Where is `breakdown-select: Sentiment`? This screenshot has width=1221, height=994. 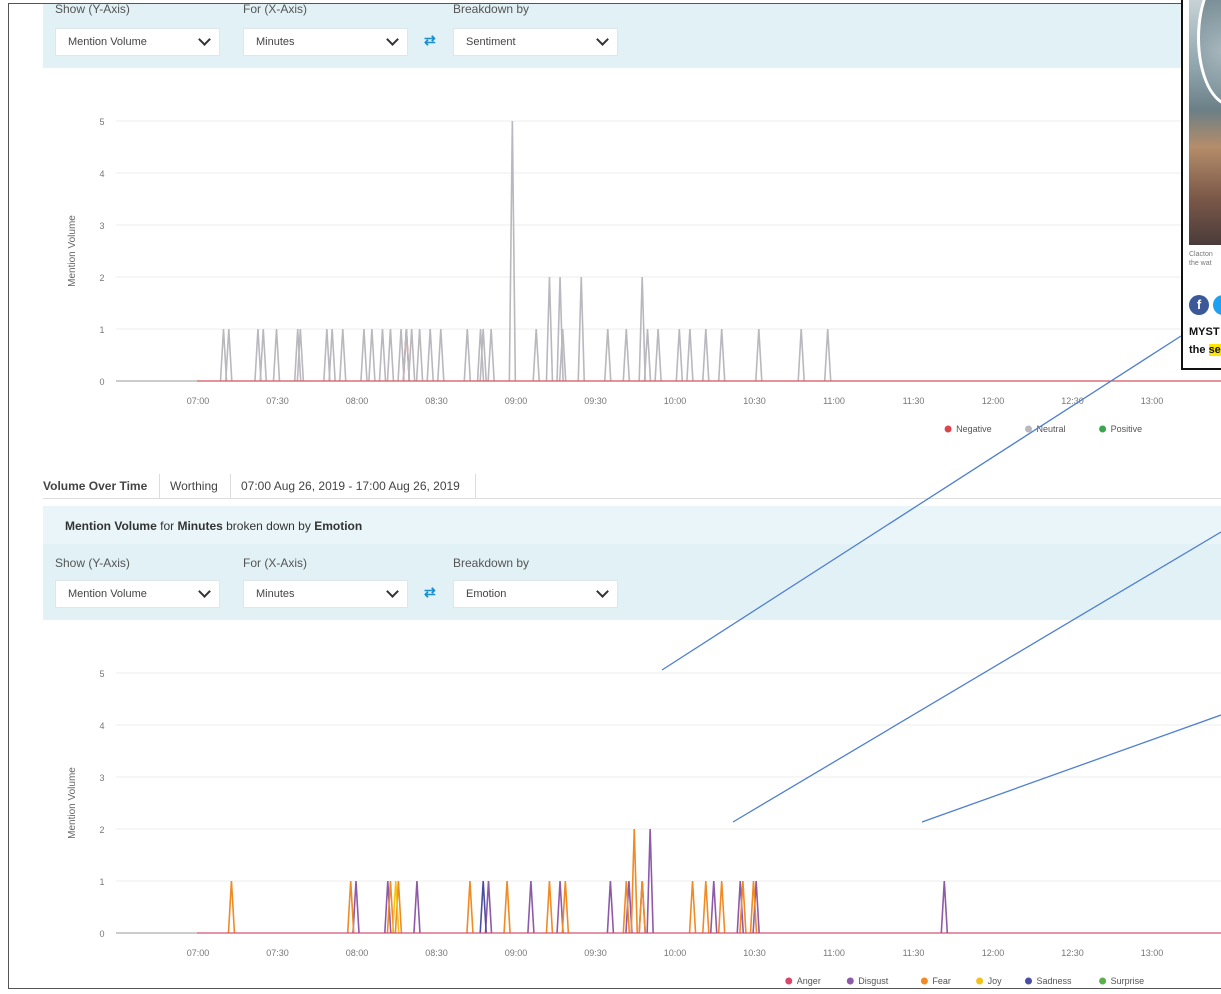
breakdown-select: Sentiment is located at coordinates (535, 42).